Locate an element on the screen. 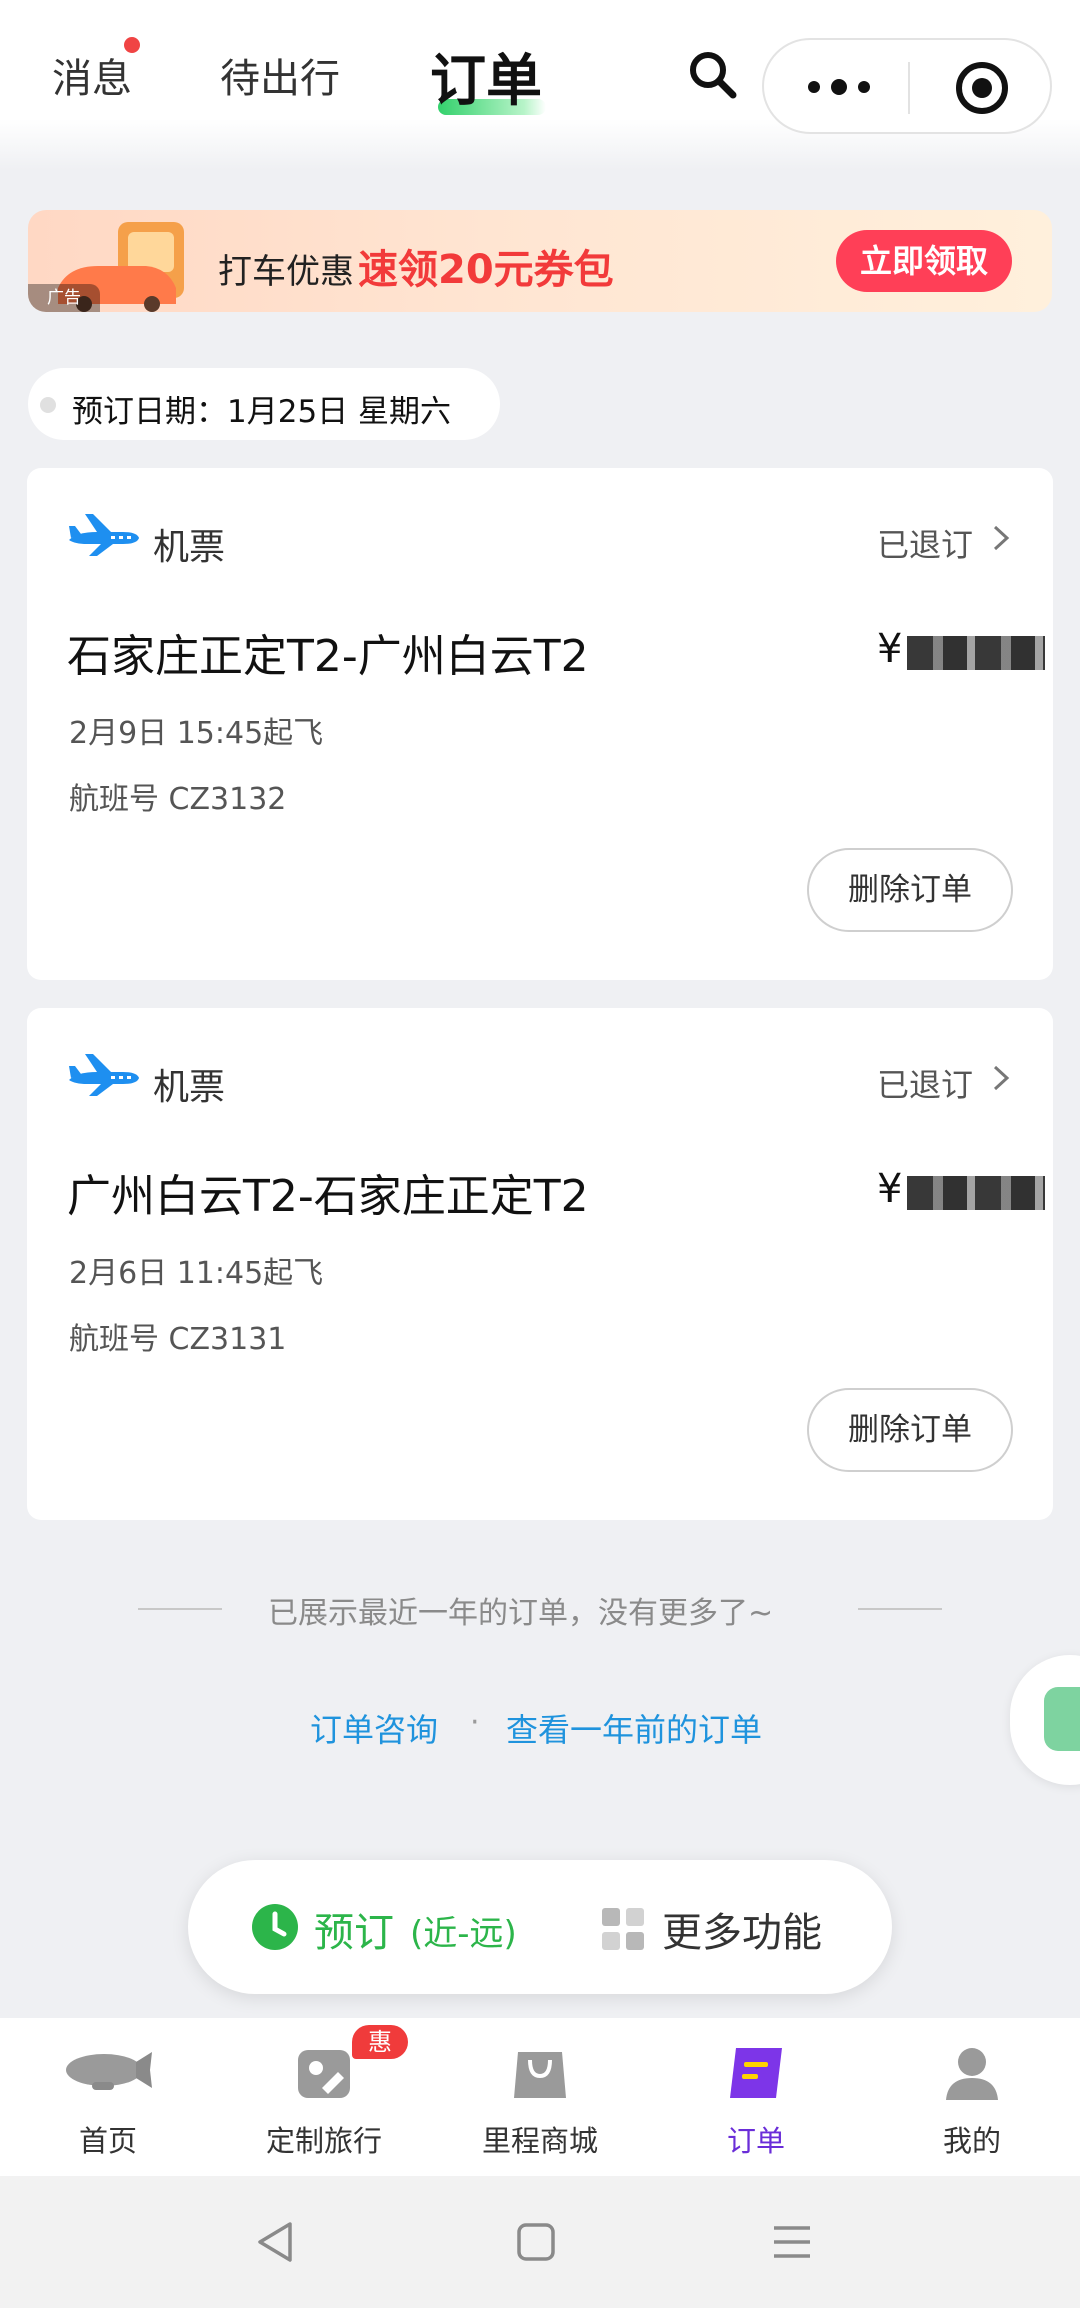  nav-label: 我的 is located at coordinates (971, 2141).